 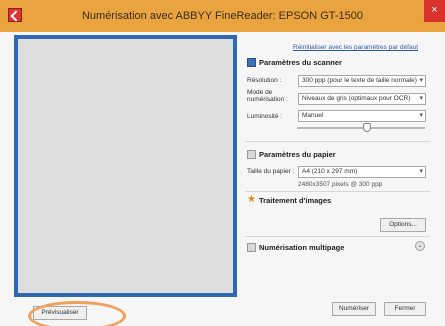 I want to click on chevron-down-icon: ⌄, so click(x=420, y=246).